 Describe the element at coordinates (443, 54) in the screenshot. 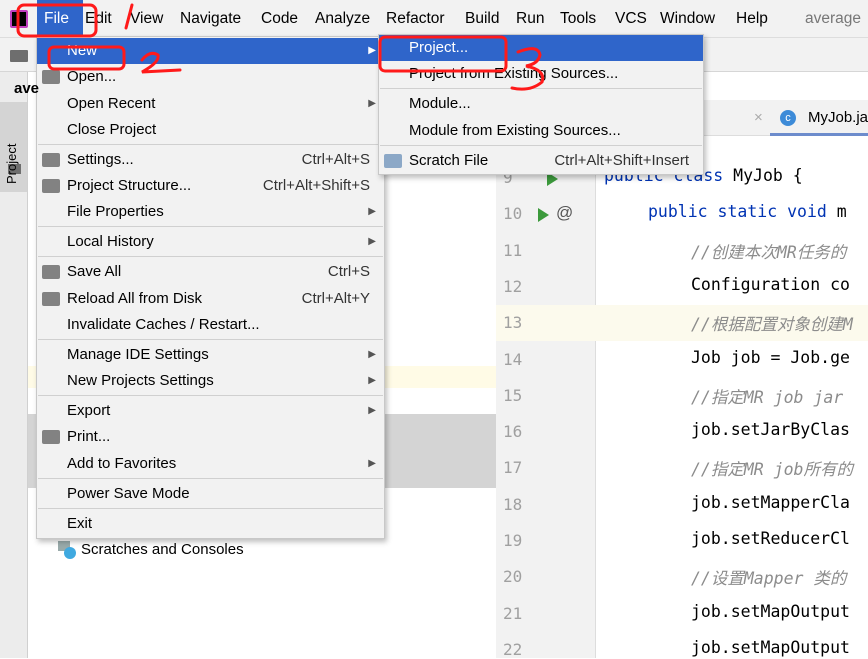

I see `annotation-box-project` at that location.